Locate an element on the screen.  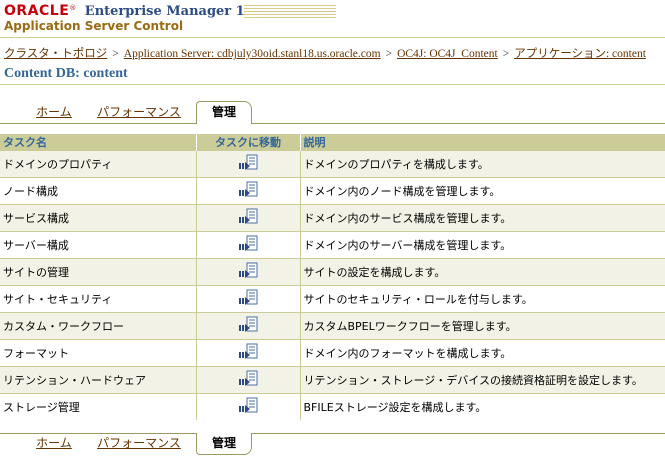
table-row: カスタム・ワークフロー カスタムBPELワークフローを管理します。 is located at coordinates (332, 326).